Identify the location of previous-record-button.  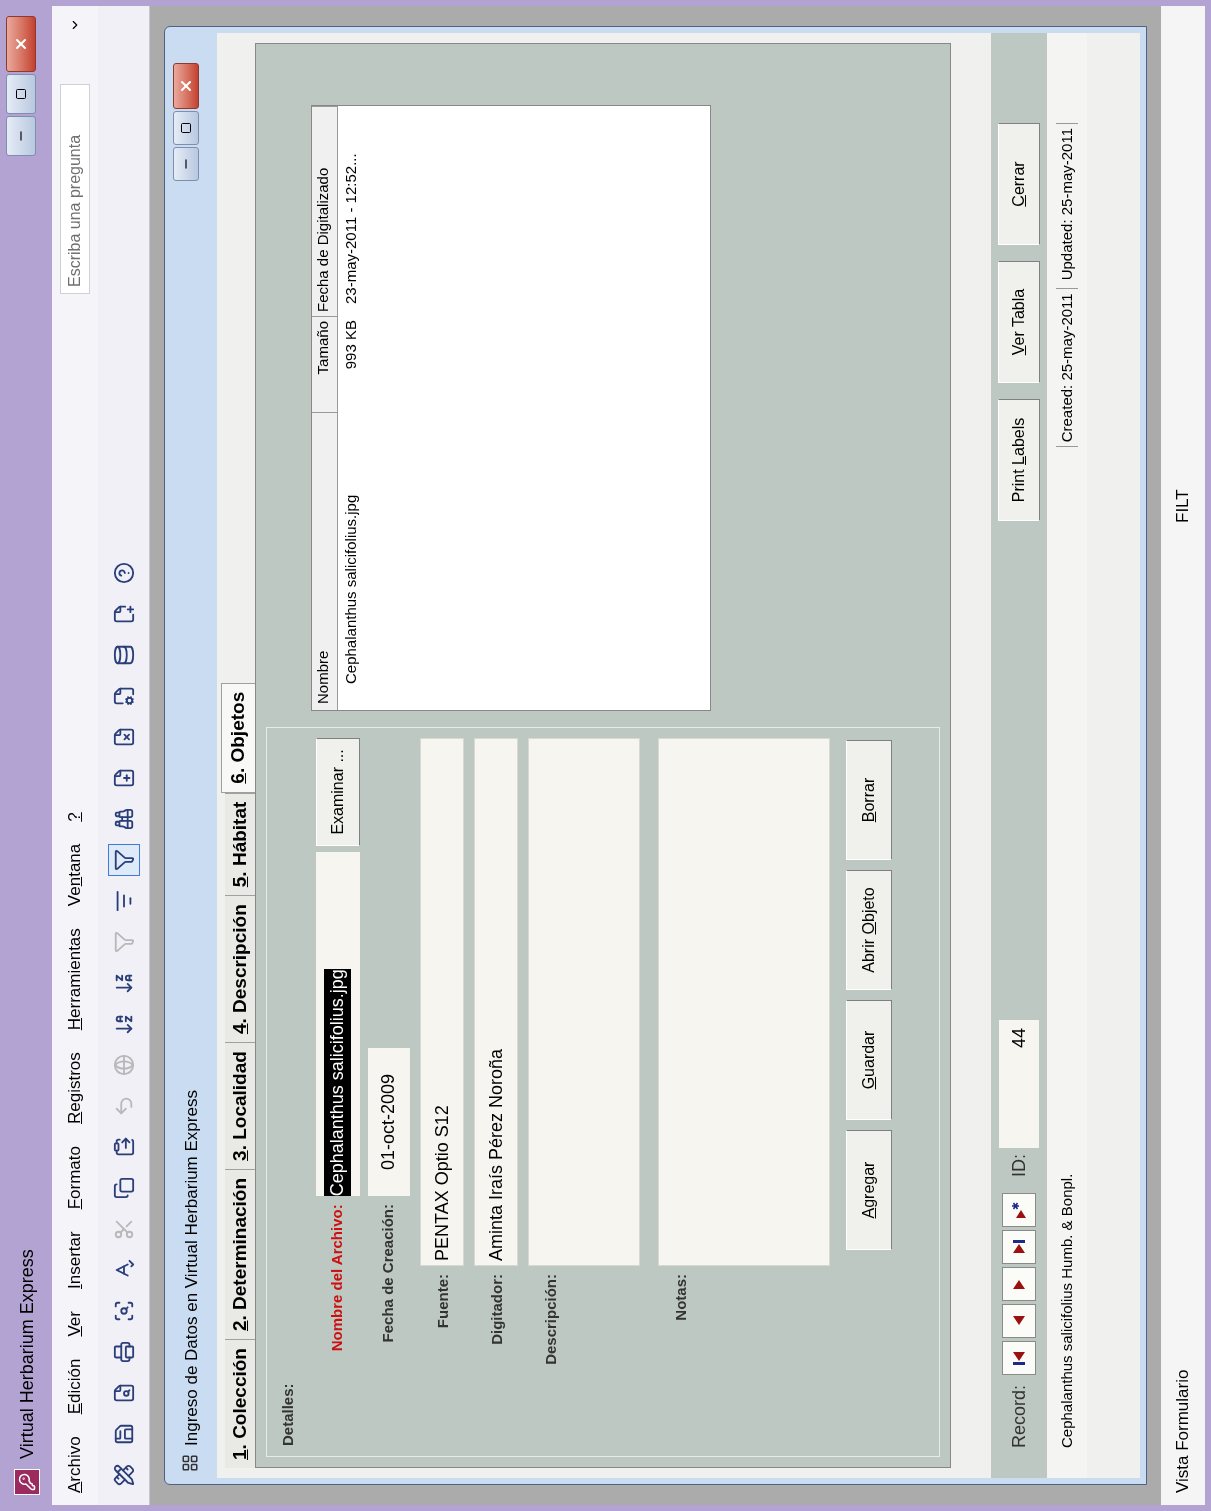
(1019, 1320).